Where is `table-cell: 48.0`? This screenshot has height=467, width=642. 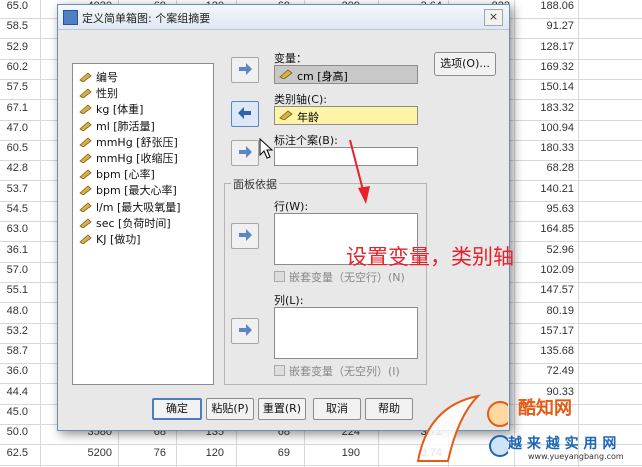
table-cell: 48.0 is located at coordinates (14, 311).